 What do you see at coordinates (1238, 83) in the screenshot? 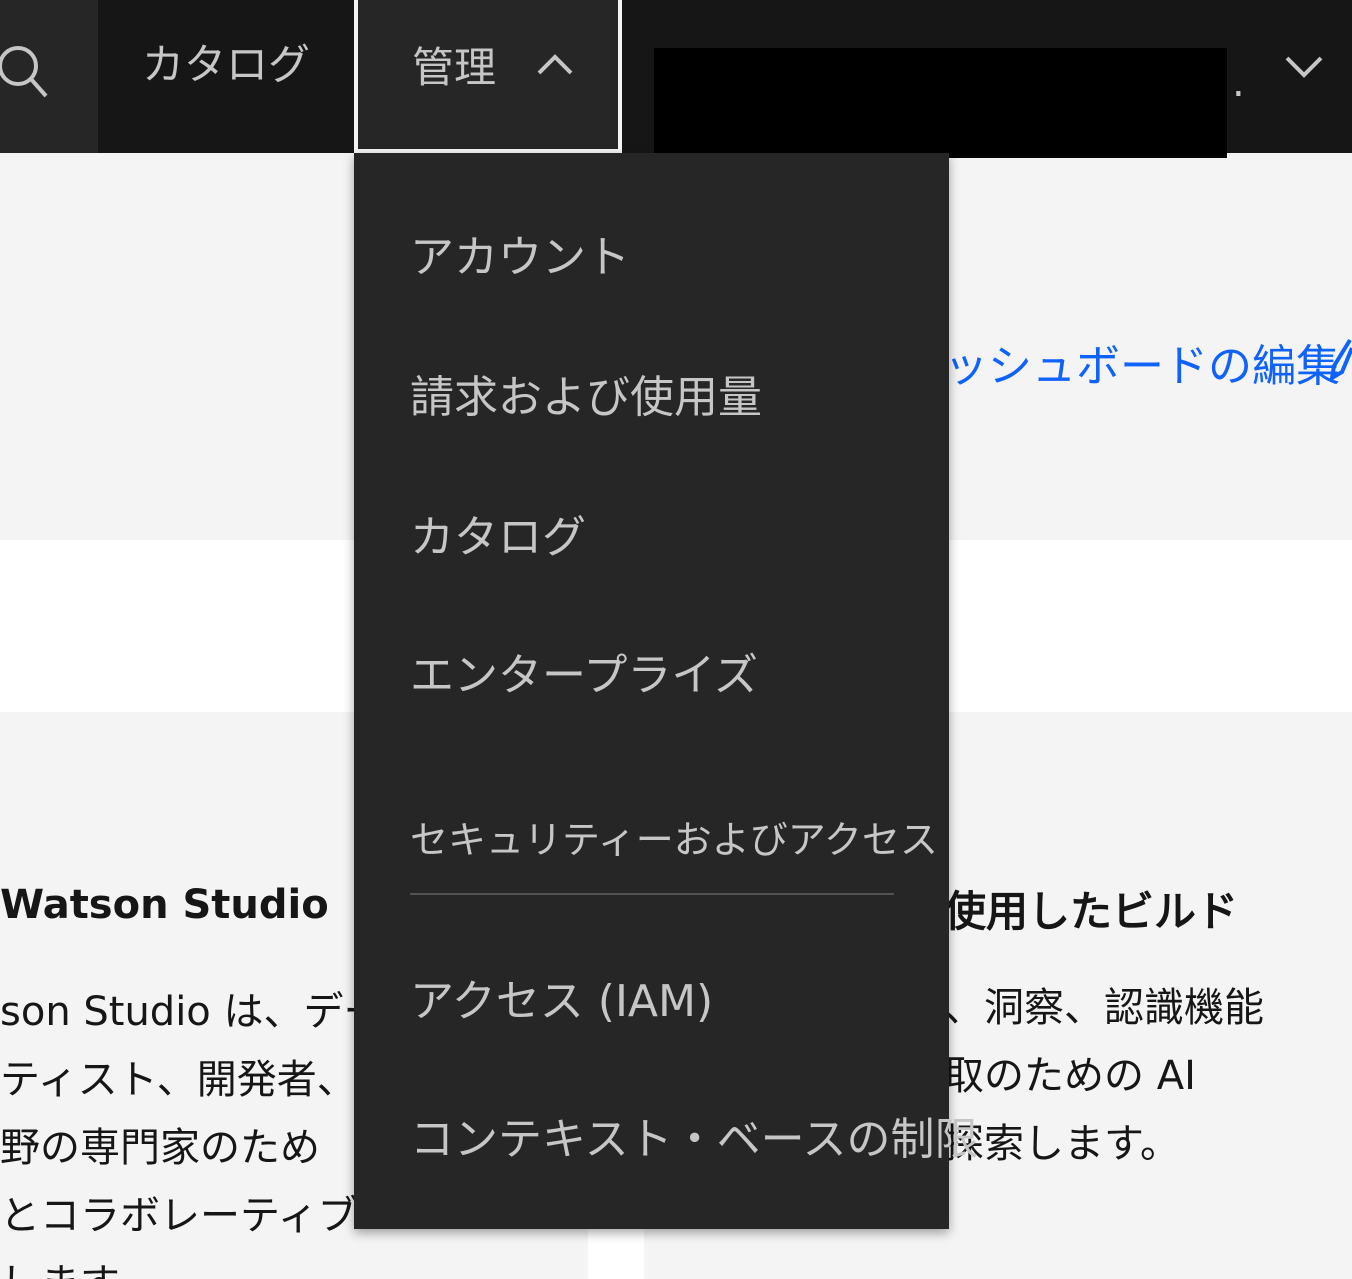
I see `account-name-suffix: .` at bounding box center [1238, 83].